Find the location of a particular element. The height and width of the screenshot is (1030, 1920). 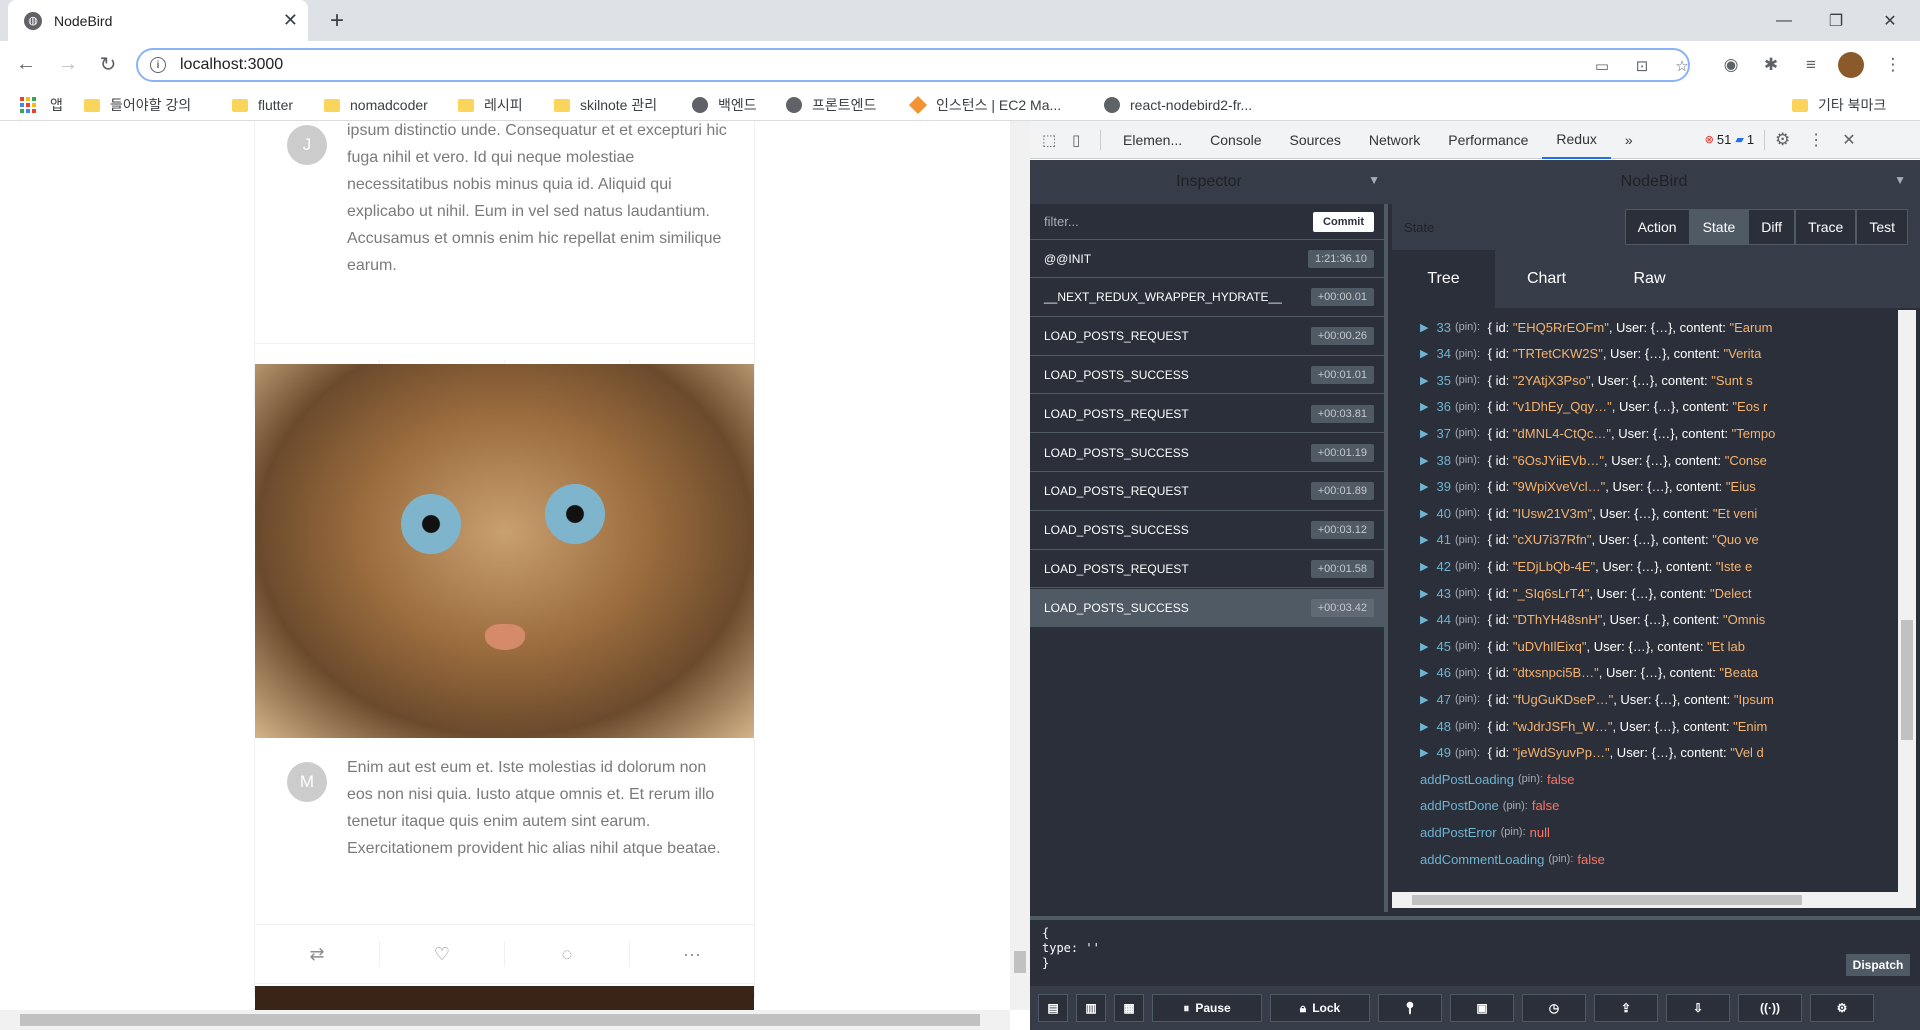

action-item: LOAD_POSTS_SUCCESS +00:03.12 is located at coordinates (1209, 531).